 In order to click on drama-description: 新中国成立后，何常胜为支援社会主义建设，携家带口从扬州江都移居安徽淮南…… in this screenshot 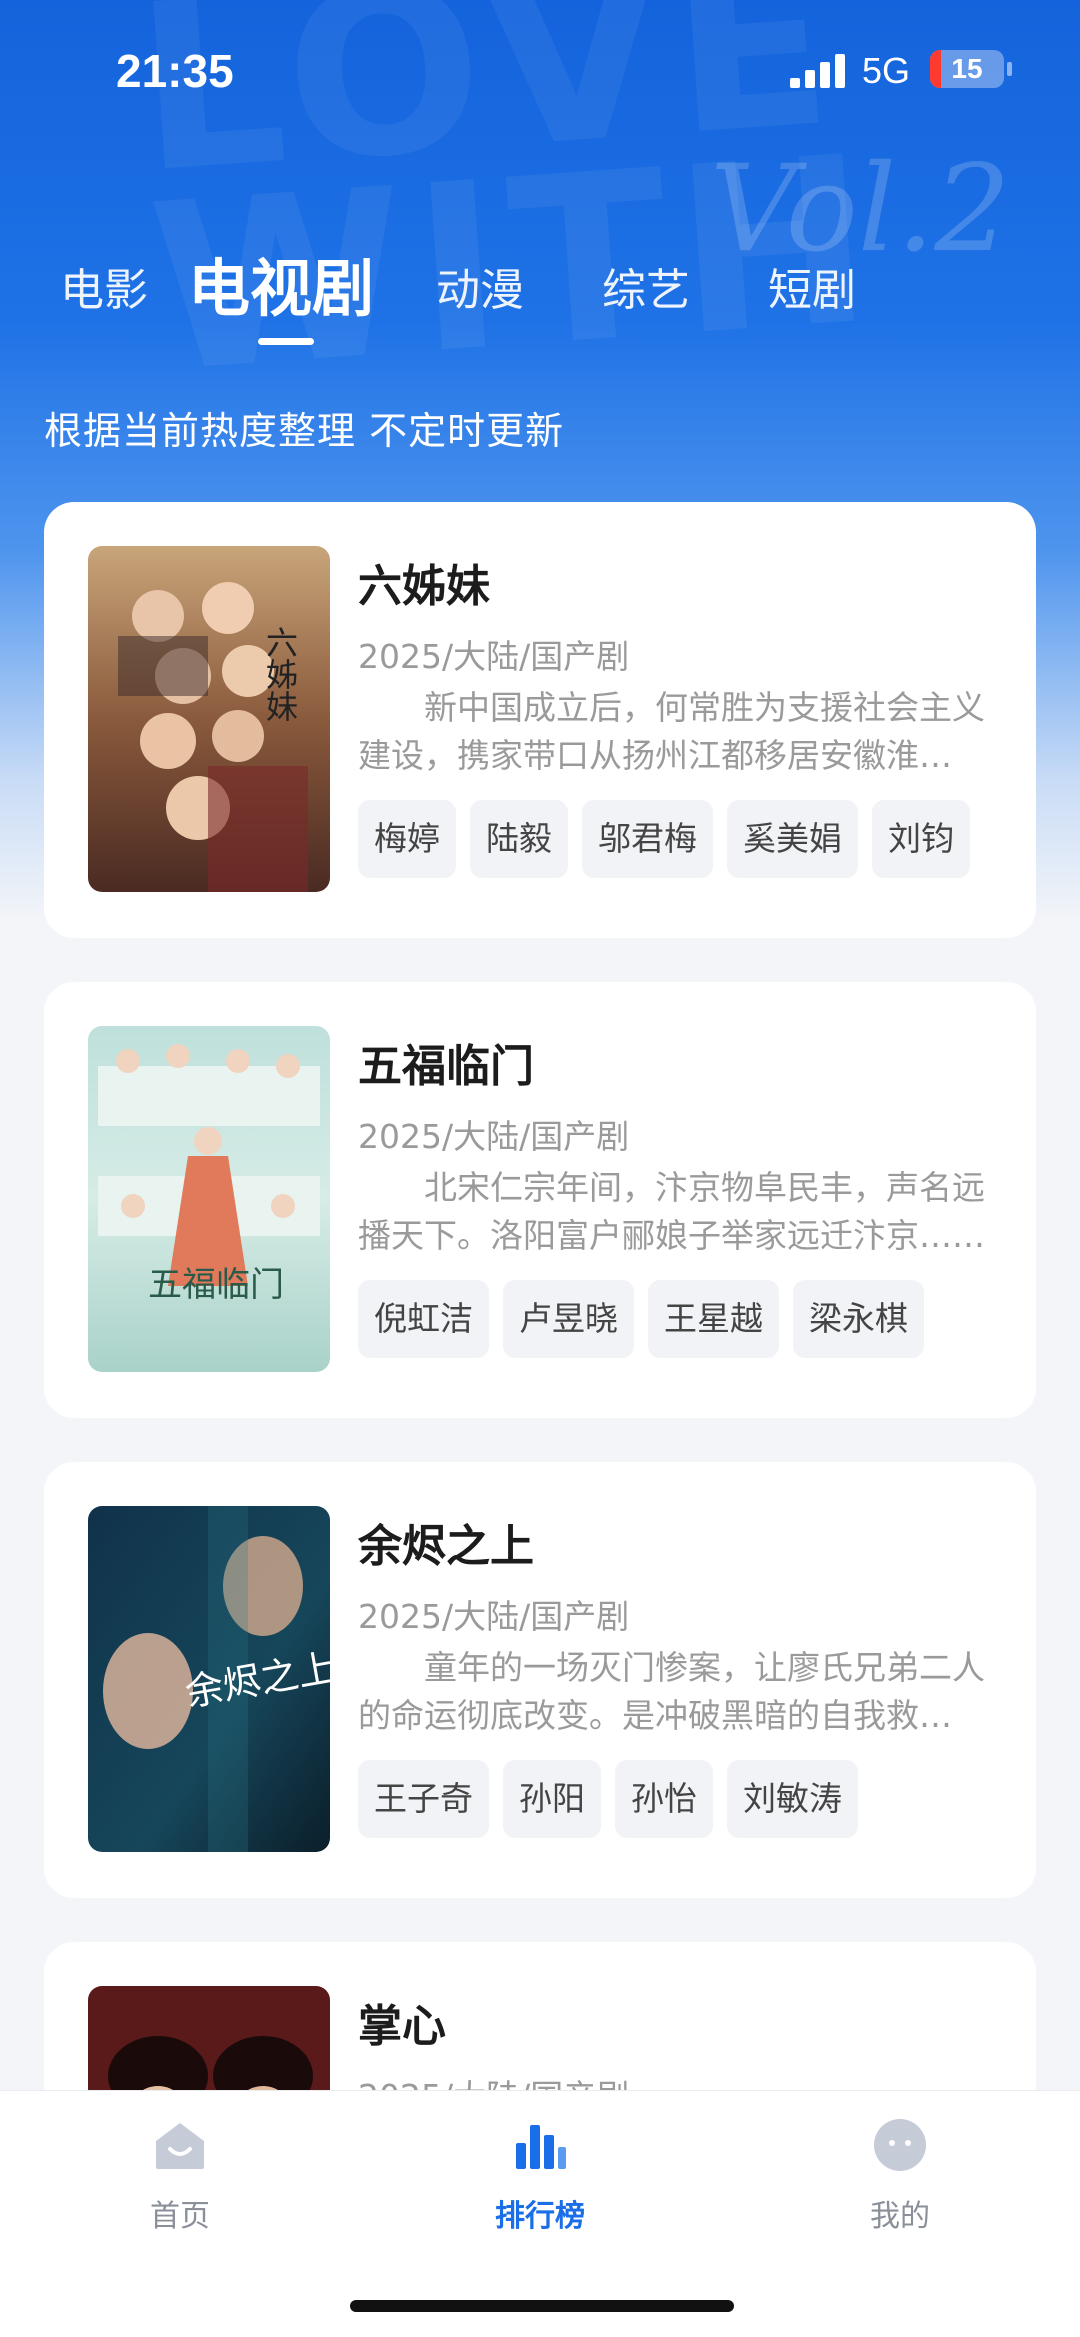, I will do `click(671, 731)`.